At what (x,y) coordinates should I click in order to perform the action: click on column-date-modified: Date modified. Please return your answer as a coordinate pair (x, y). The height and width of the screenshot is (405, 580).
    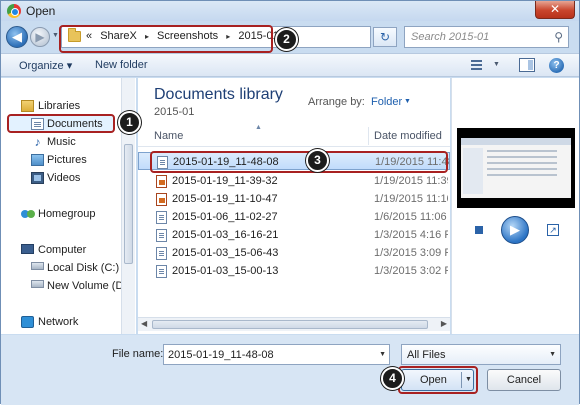
    Looking at the image, I should click on (408, 136).